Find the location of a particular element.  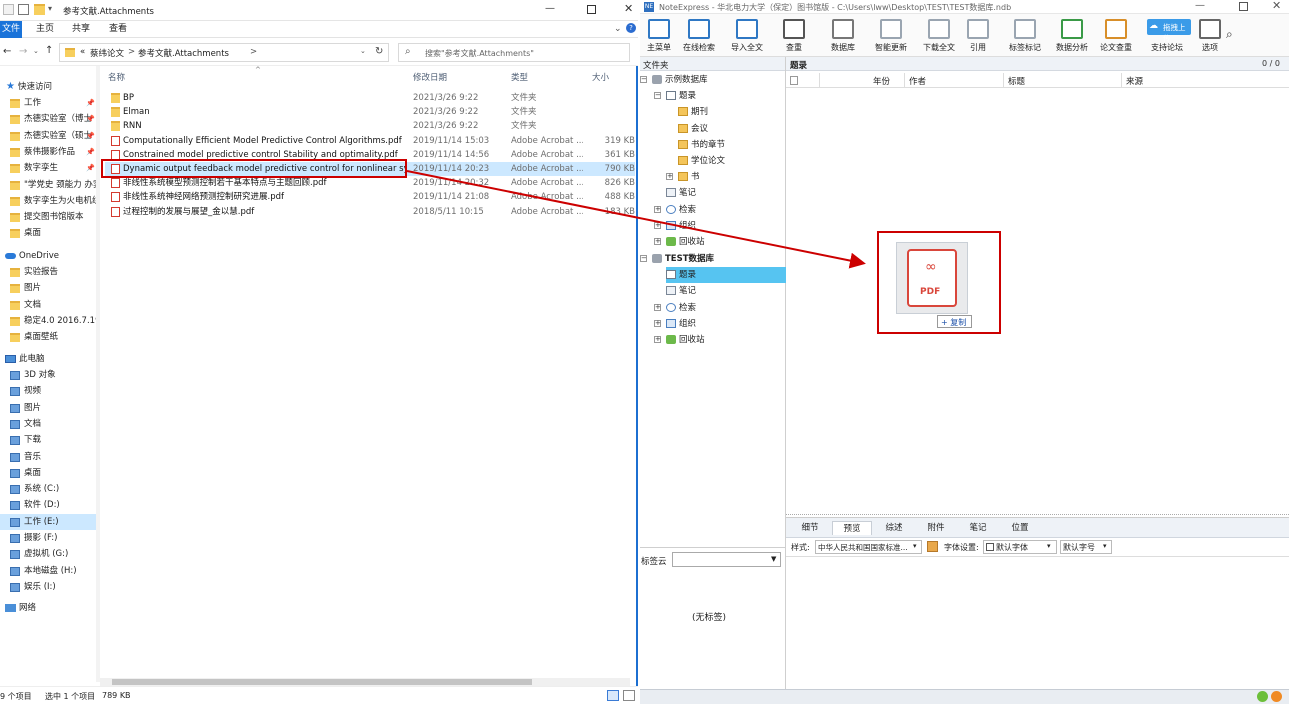

pdf-file-icon: ∞ PDF is located at coordinates (932, 278).